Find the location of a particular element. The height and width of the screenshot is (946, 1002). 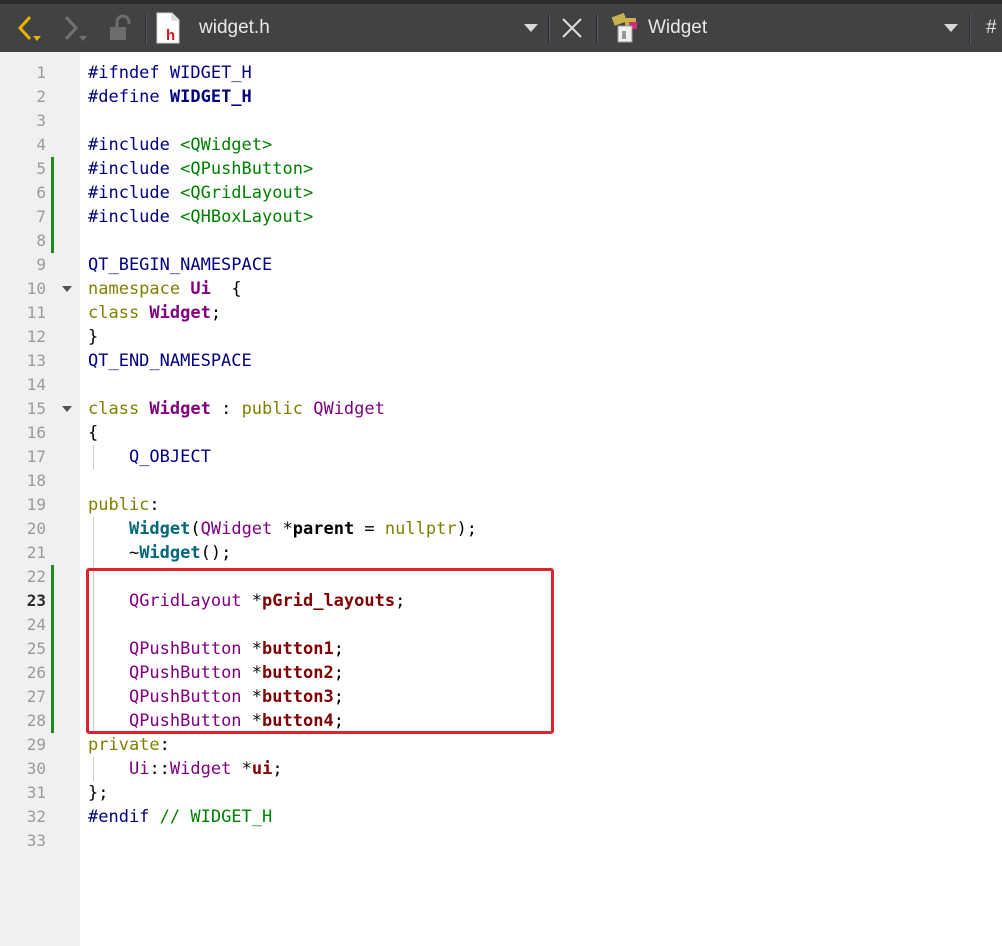

line-number: 16 is located at coordinates (36, 432).